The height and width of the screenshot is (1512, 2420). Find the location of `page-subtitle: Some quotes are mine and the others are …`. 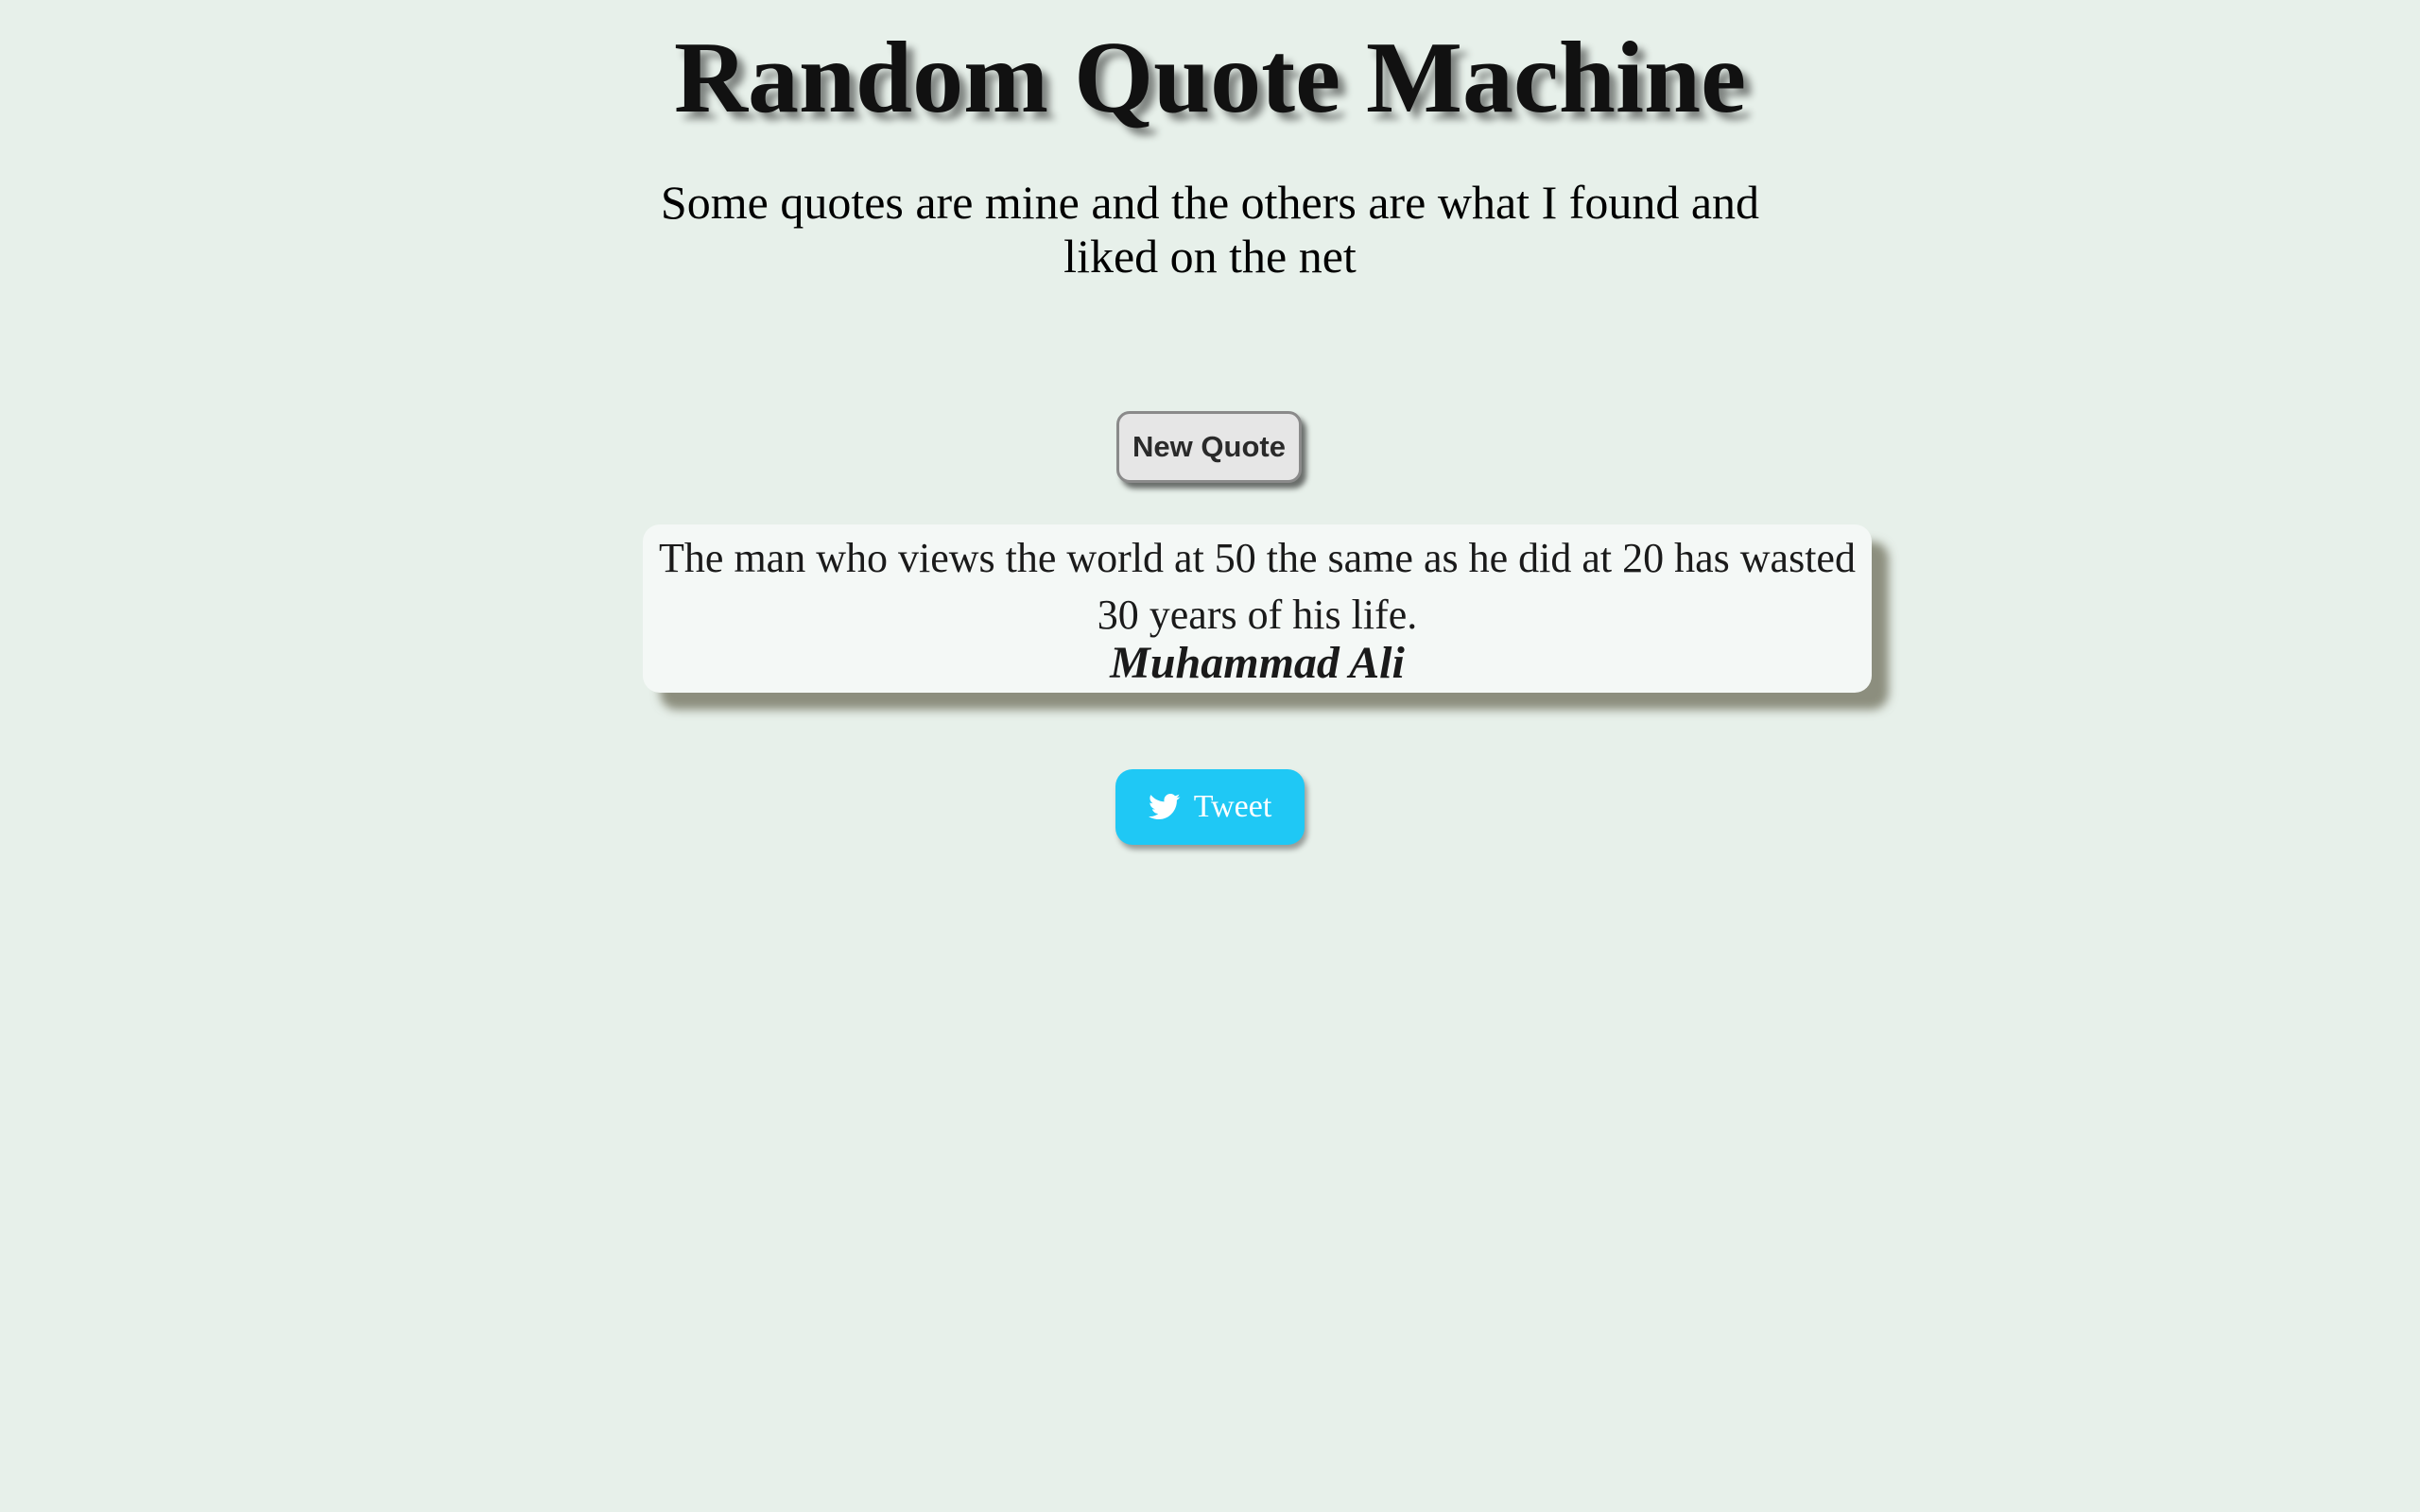

page-subtitle: Some quotes are mine and the others are … is located at coordinates (1210, 229).